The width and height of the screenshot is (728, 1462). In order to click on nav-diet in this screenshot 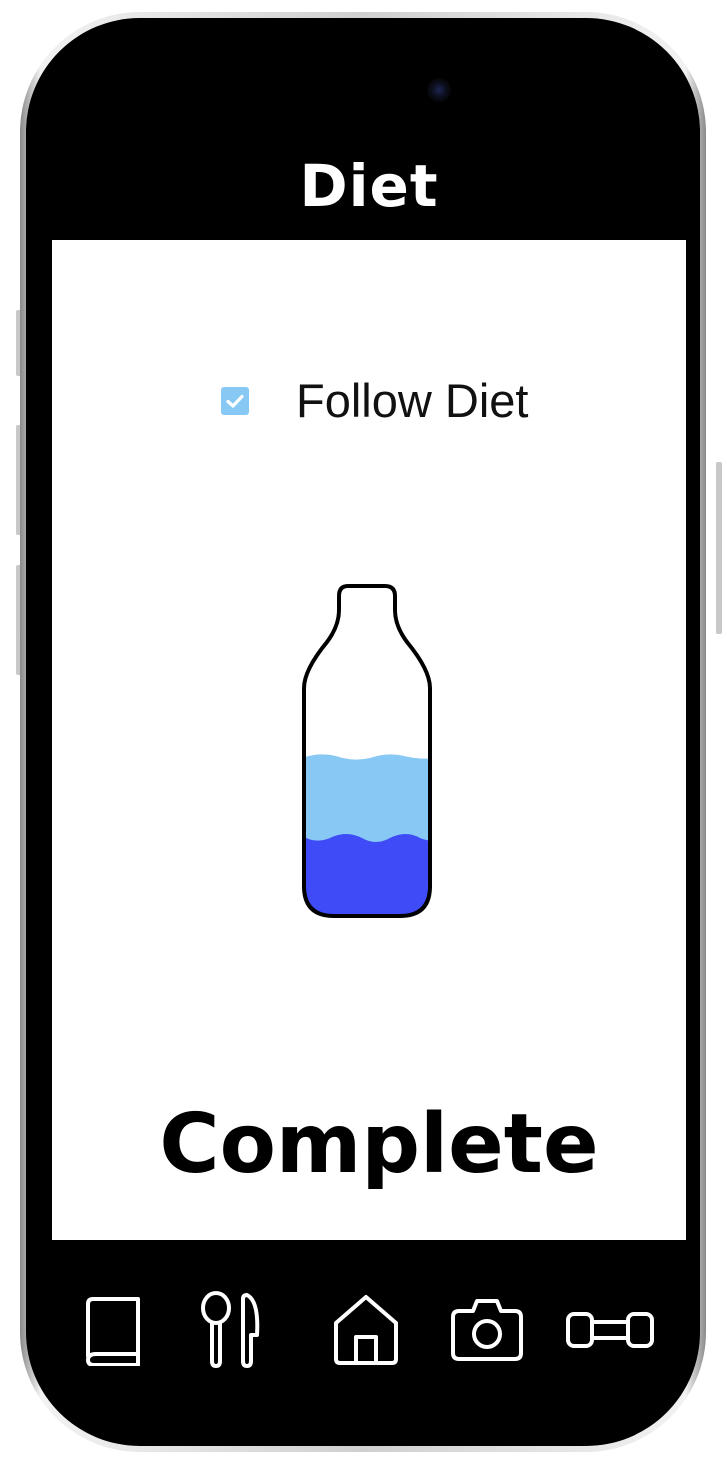, I will do `click(232, 1330)`.